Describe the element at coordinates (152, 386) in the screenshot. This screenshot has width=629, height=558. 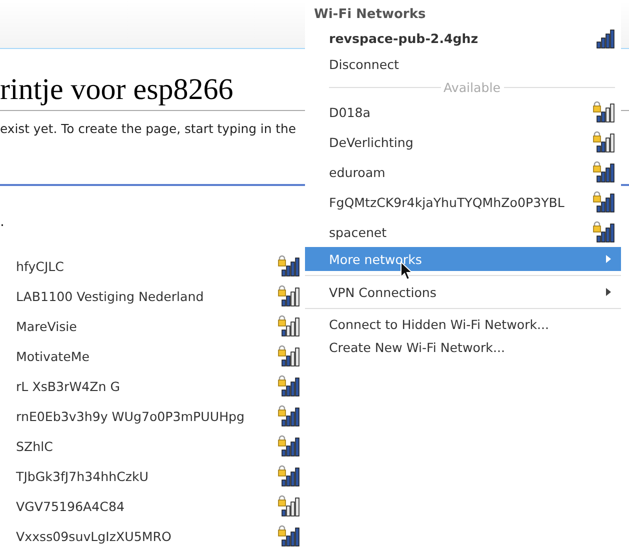
I see `network-item: rL XsB3rW4Zn G` at that location.